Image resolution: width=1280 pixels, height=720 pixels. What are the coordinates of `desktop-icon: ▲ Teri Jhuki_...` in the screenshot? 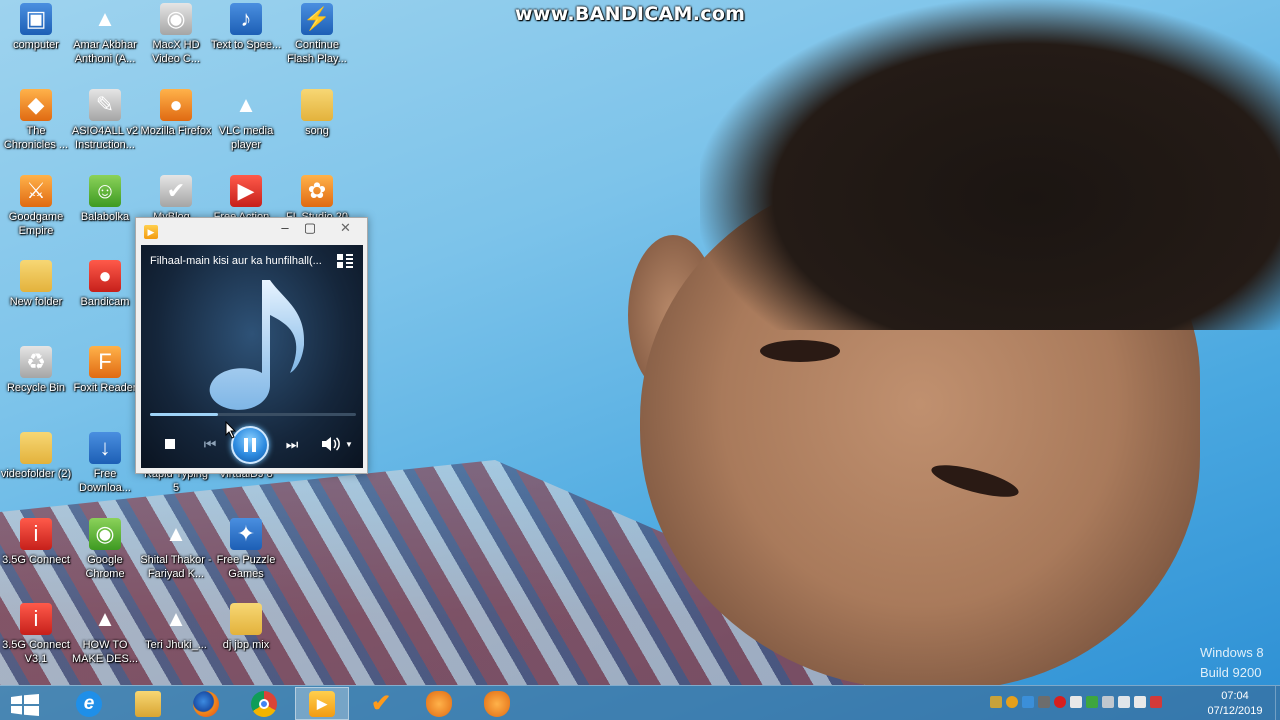 It's located at (176, 627).